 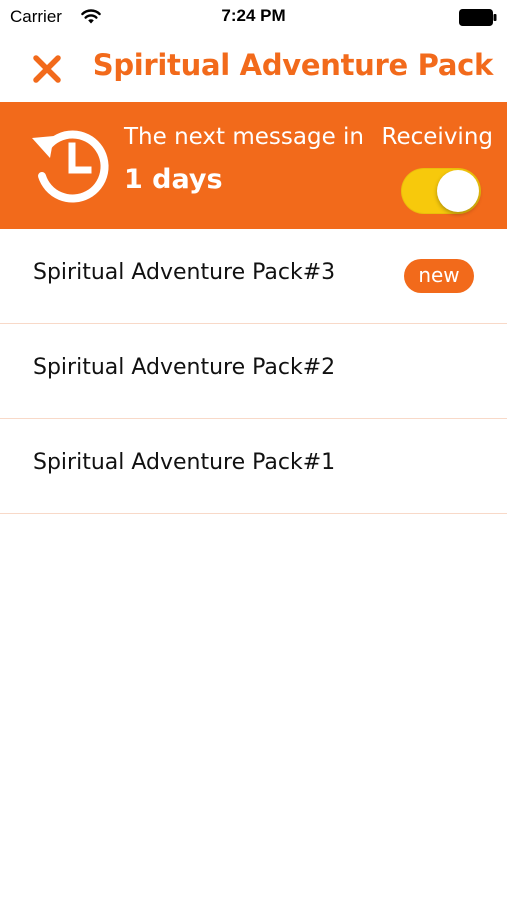 I want to click on next-message-banner: The next message in 1 days Receiving, so click(x=253, y=165).